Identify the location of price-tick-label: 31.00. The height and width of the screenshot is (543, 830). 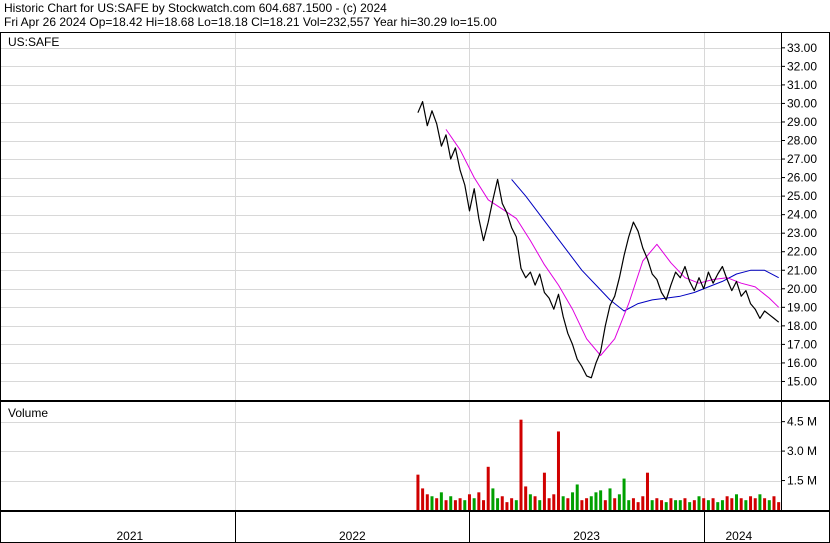
(802, 85).